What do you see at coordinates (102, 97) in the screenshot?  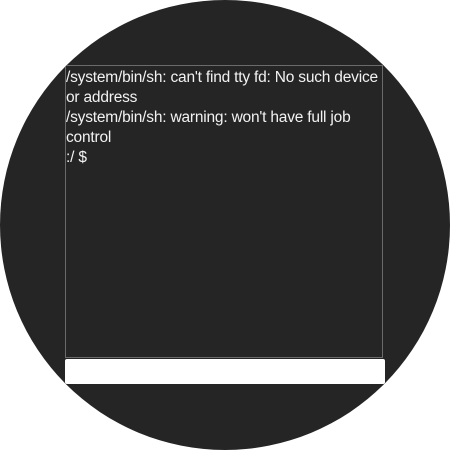 I see `terminal-line: or address` at bounding box center [102, 97].